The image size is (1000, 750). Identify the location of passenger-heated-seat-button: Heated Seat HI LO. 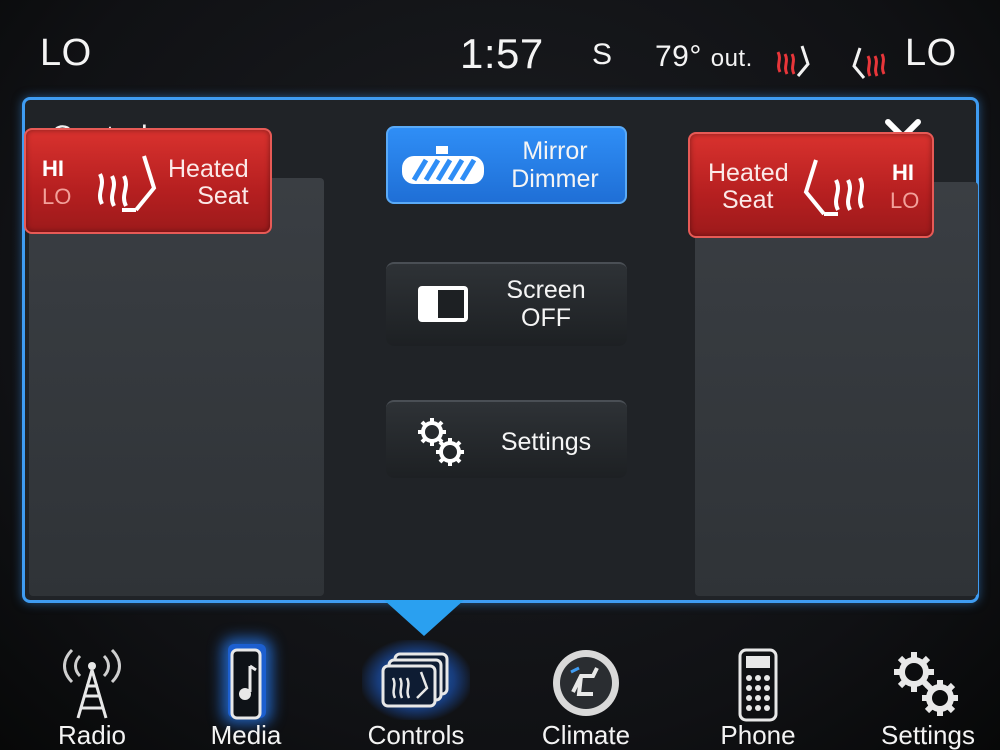
(811, 185).